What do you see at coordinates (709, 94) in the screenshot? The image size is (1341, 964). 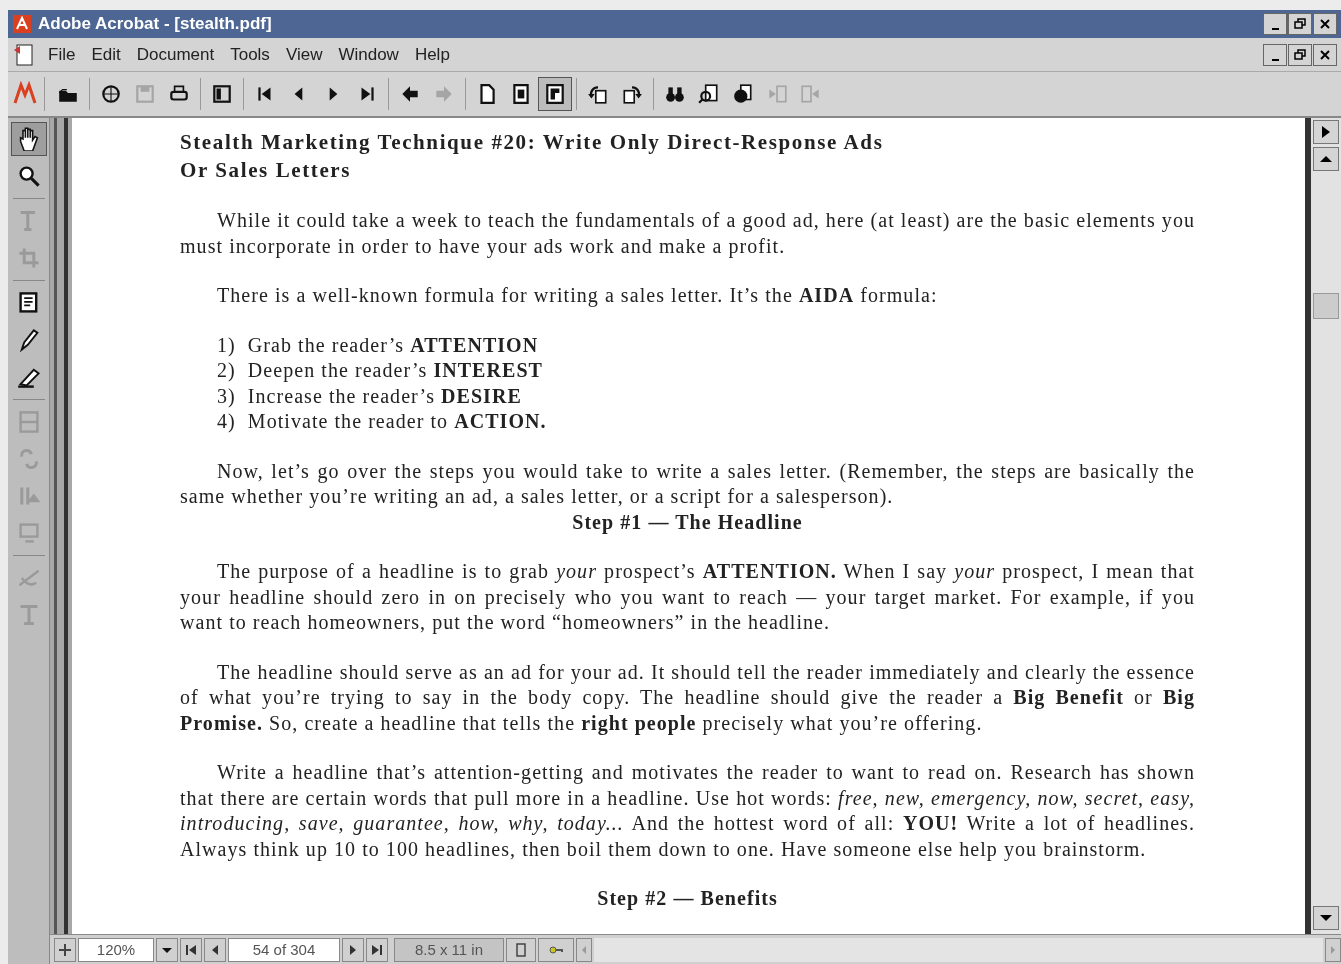 I see `search-document-icon` at bounding box center [709, 94].